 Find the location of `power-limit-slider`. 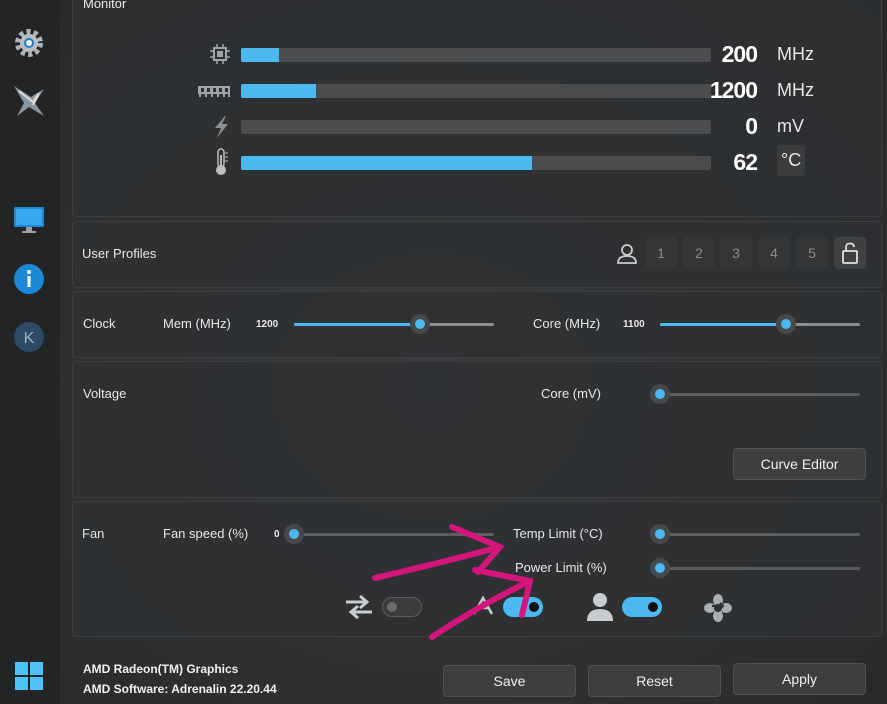

power-limit-slider is located at coordinates (755, 568).